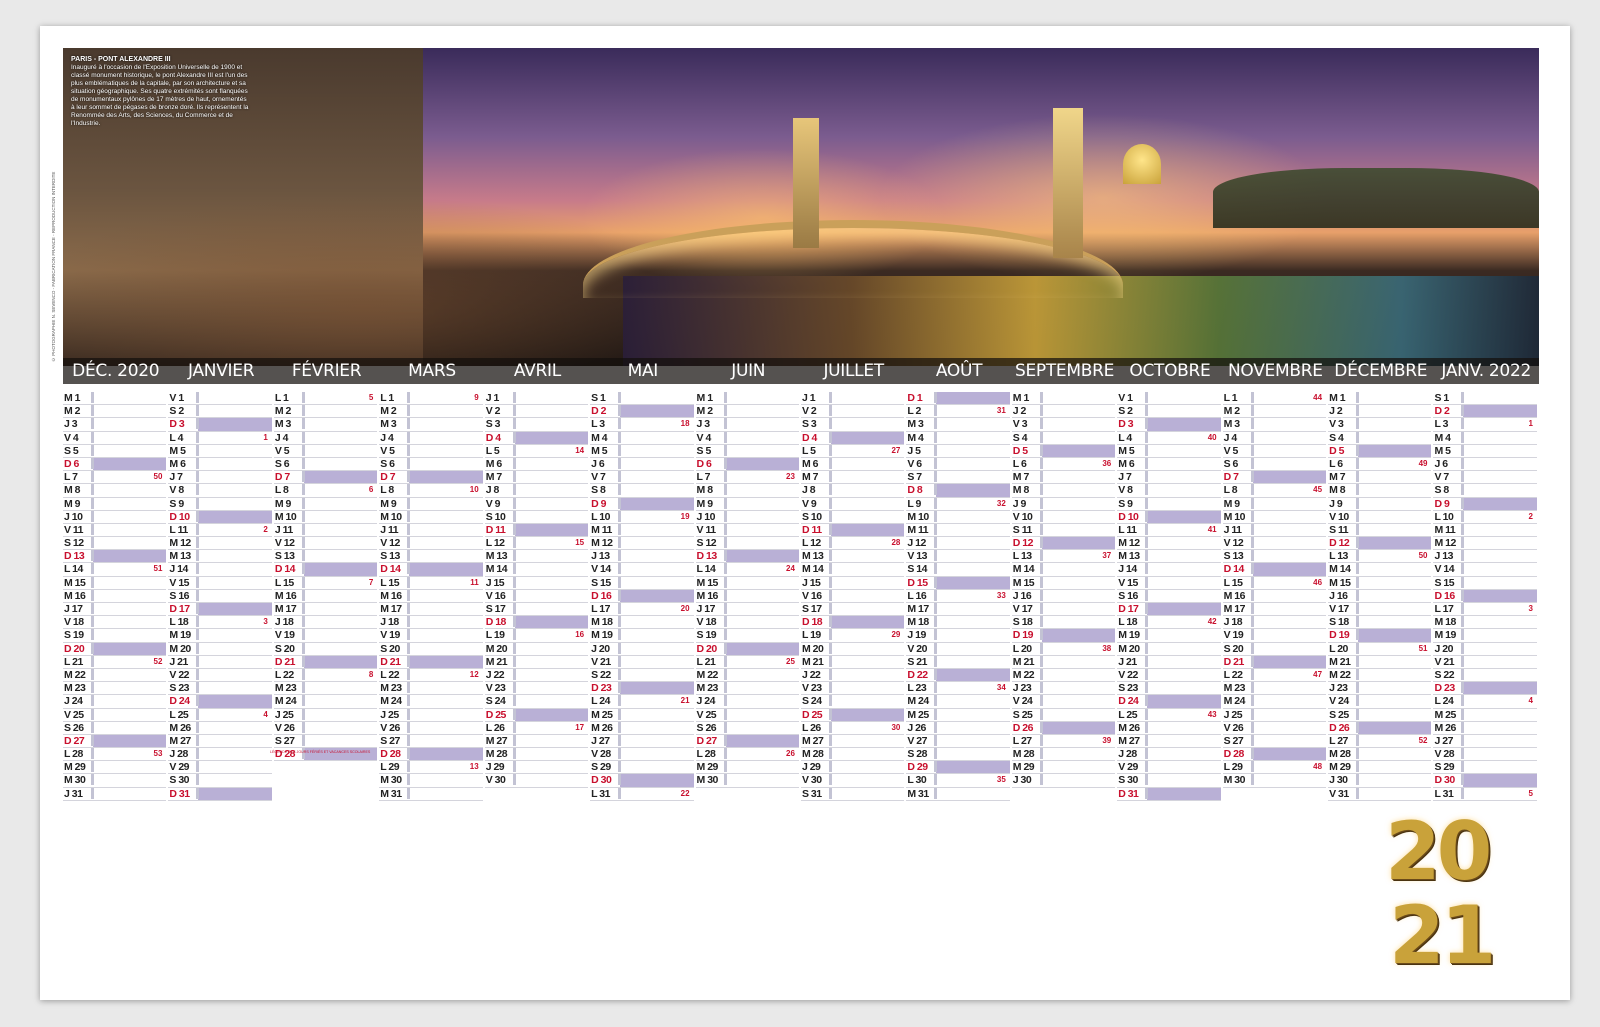 This screenshot has height=1027, width=1600. I want to click on day-row: M 15, so click(747, 583).